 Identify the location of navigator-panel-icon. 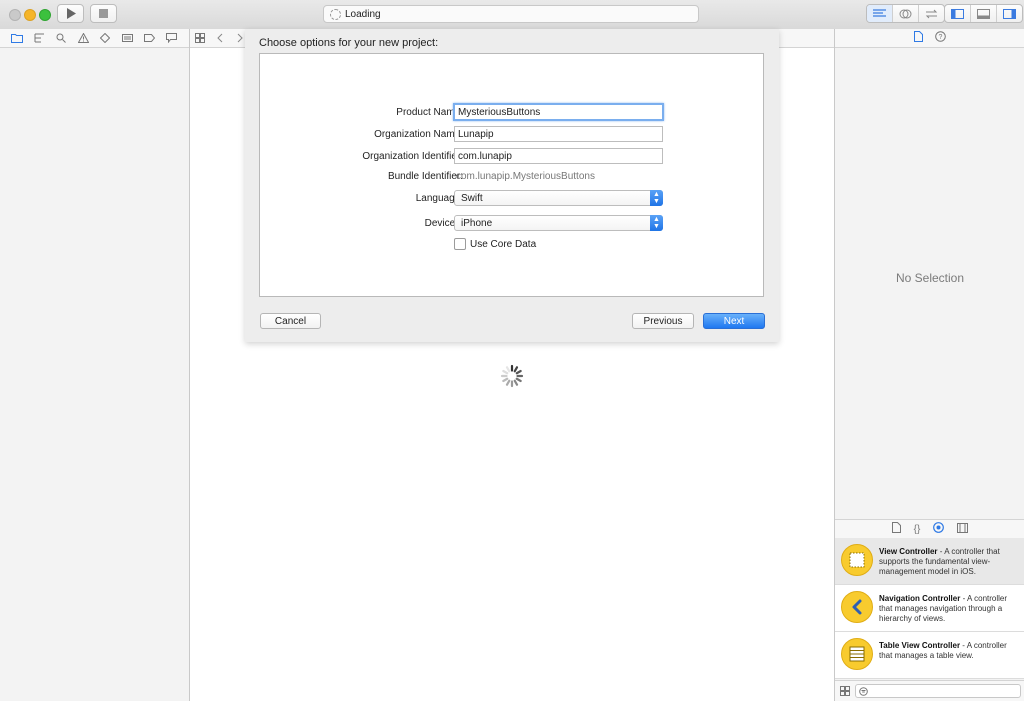
(957, 13).